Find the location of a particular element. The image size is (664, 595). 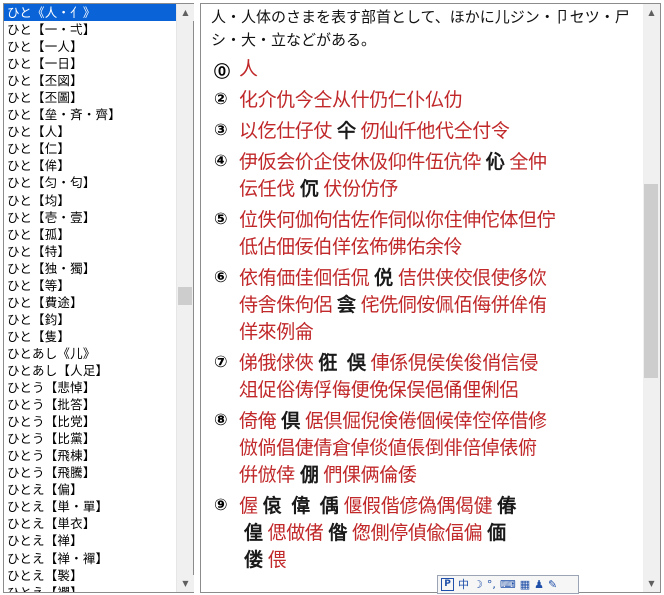

list-item: ひと【一人】 is located at coordinates (90, 46).